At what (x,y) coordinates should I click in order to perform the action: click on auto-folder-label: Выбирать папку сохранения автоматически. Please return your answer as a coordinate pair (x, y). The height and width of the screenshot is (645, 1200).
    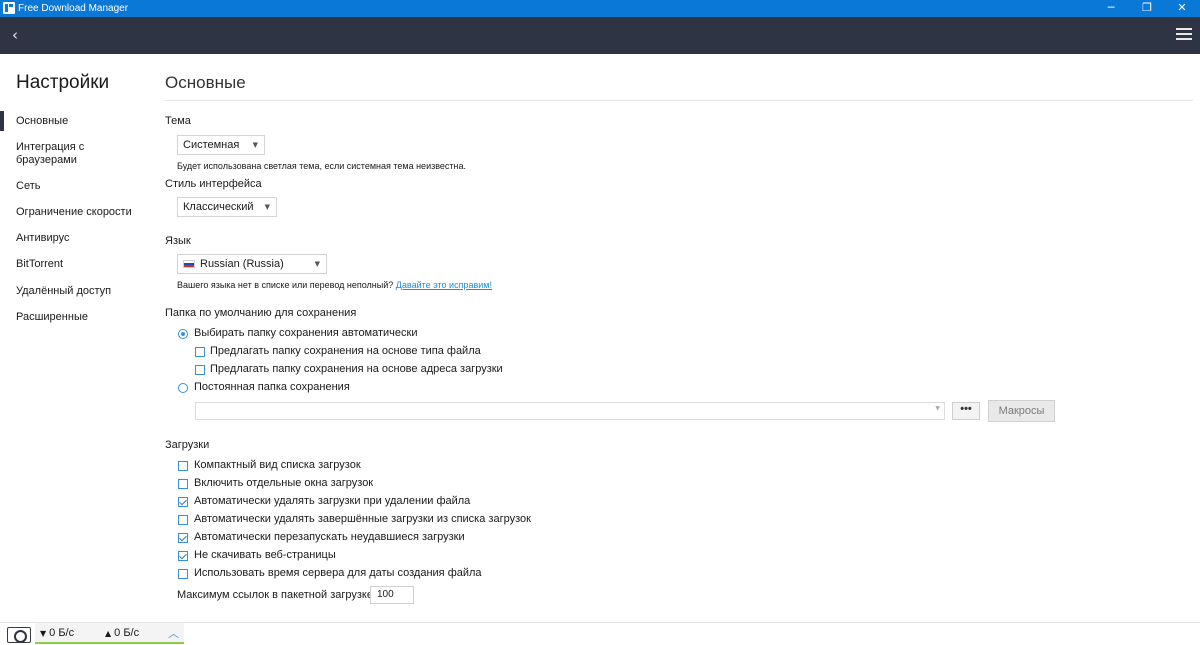
    Looking at the image, I should click on (306, 333).